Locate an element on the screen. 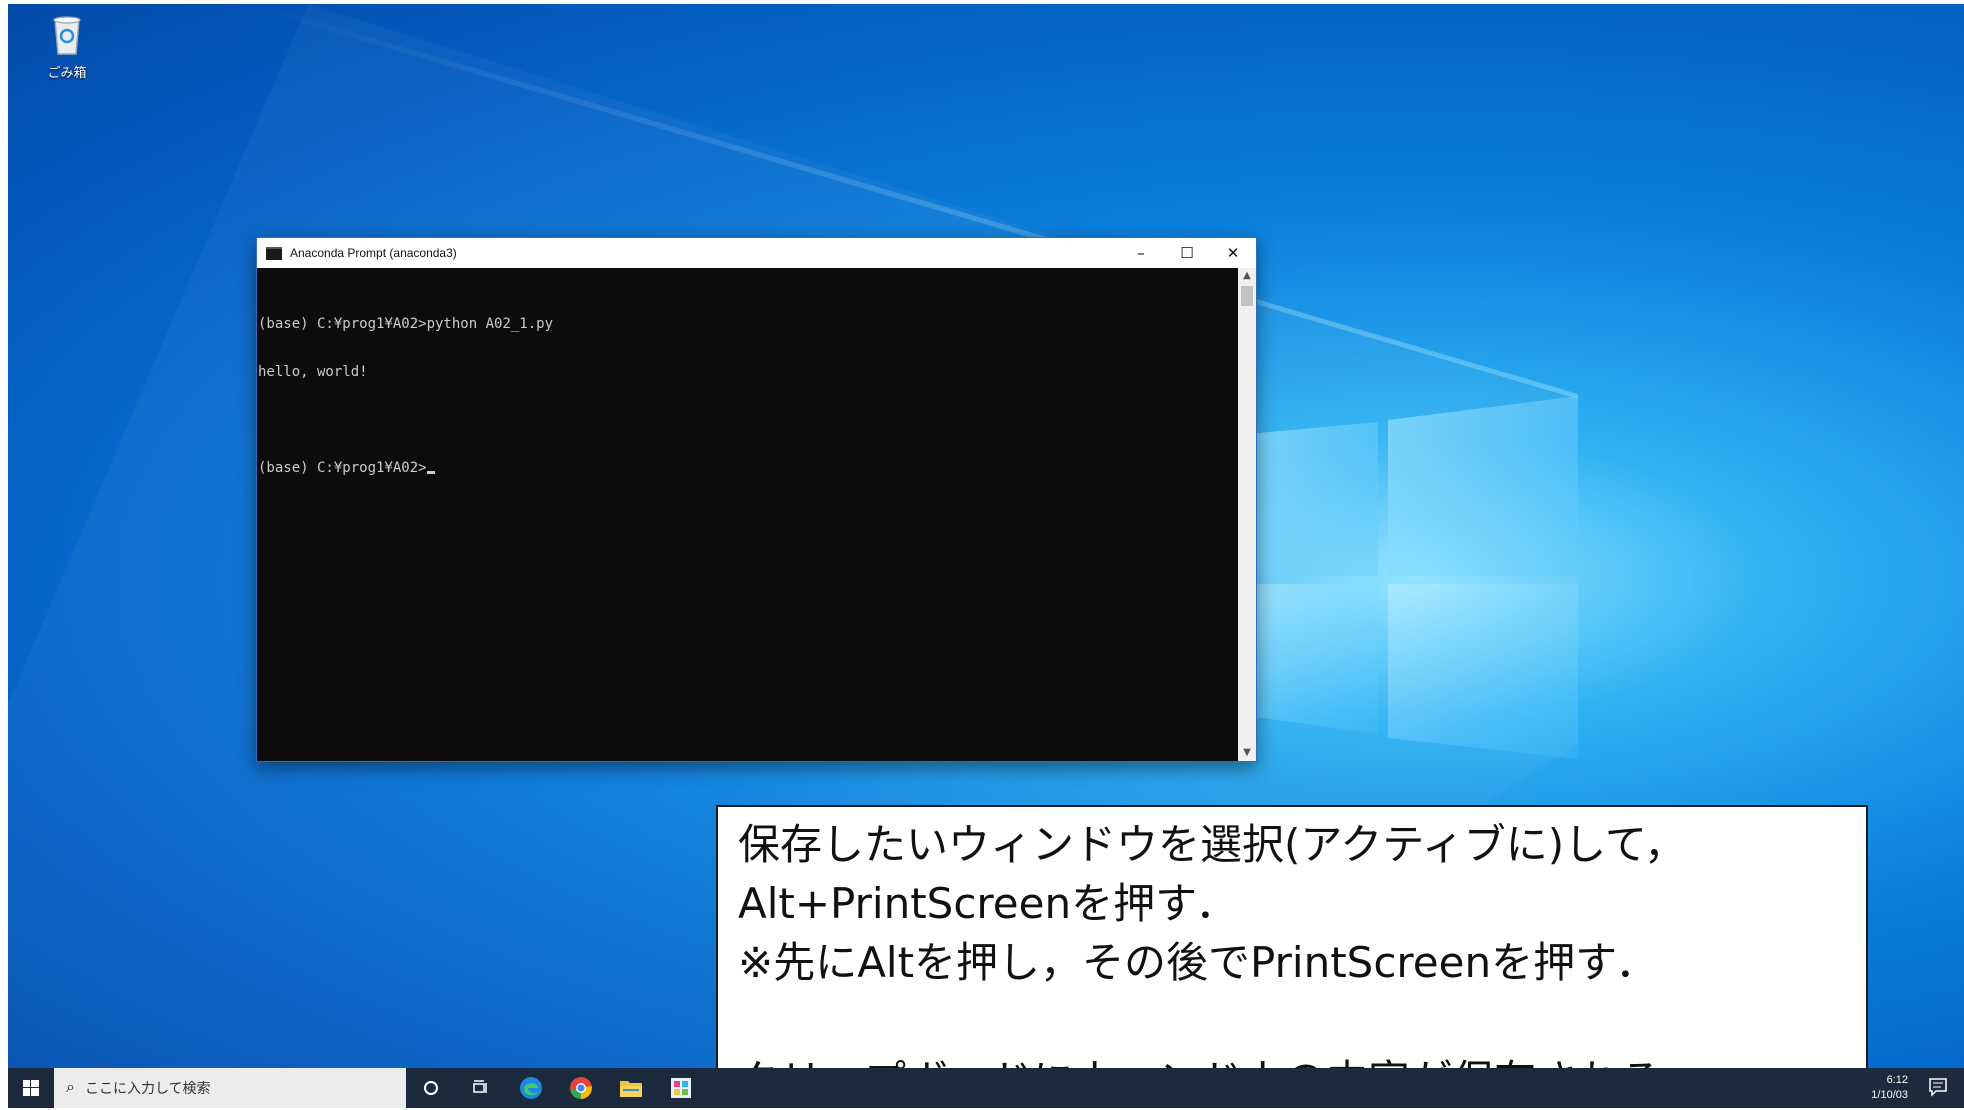 The width and height of the screenshot is (1964, 1110). clock-time: 6:12 is located at coordinates (1897, 1080).